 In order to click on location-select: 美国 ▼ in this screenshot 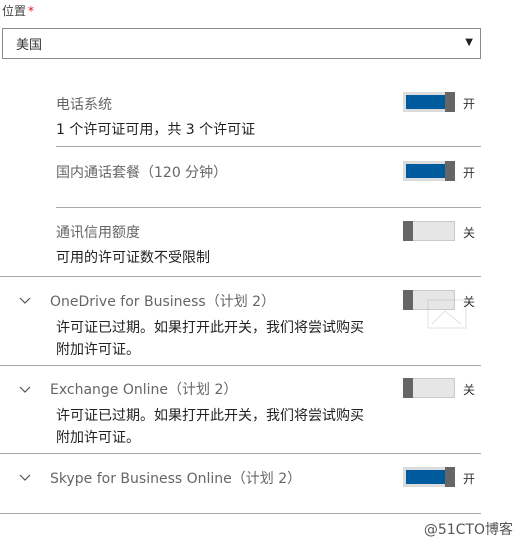, I will do `click(241, 43)`.